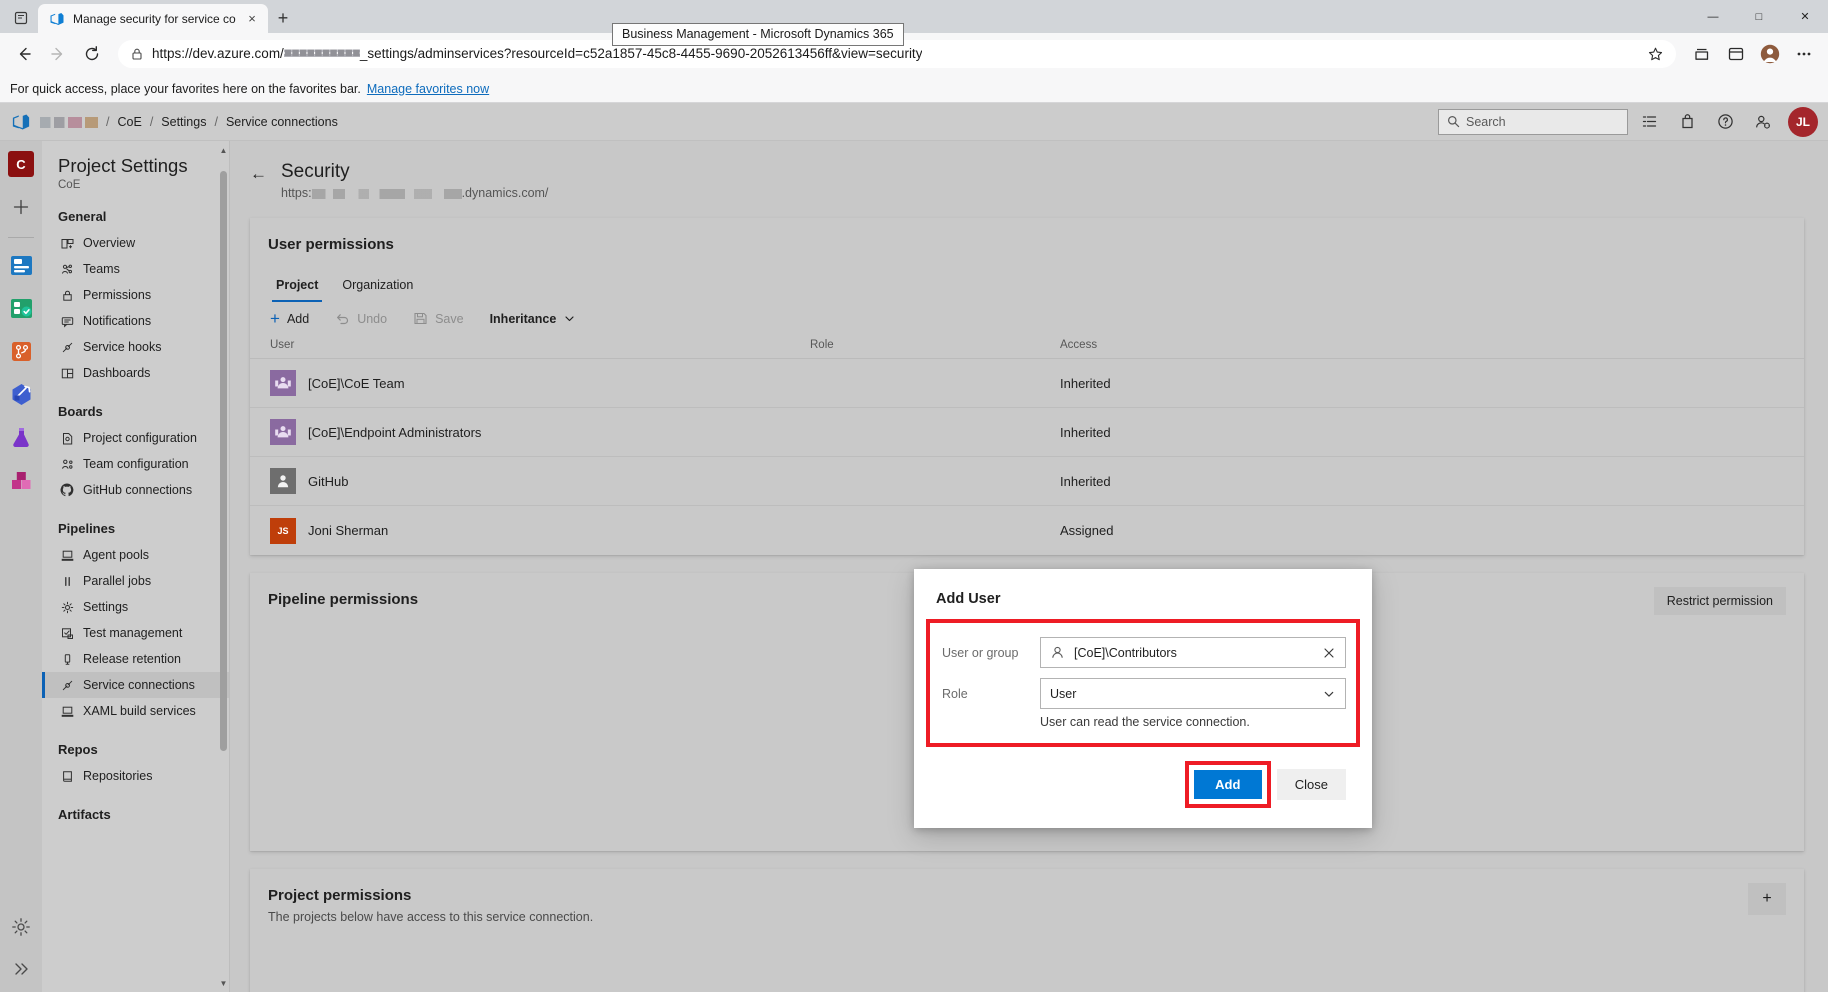 The image size is (1828, 992). Describe the element at coordinates (1193, 652) in the screenshot. I see `user-or-group-input: [CoE]\Contributors` at that location.